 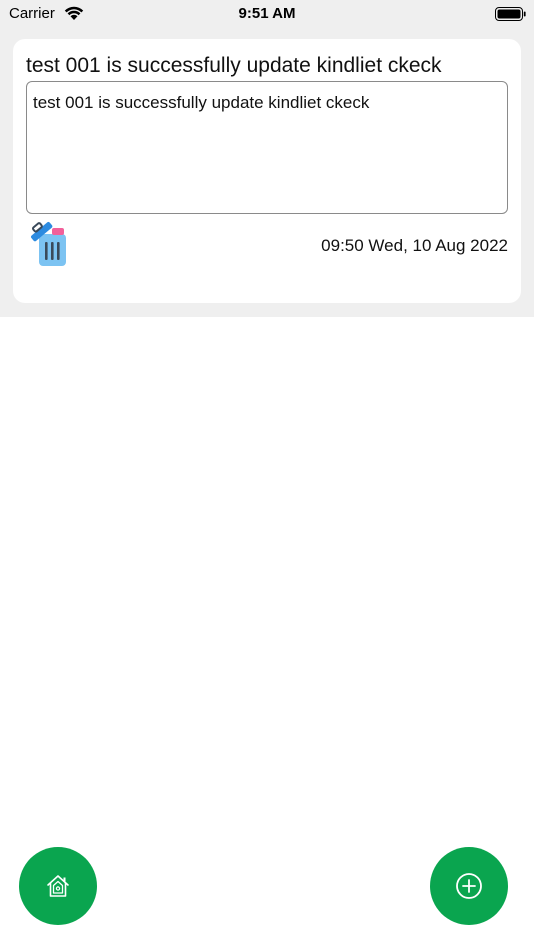 I want to click on add-note-button, so click(x=469, y=886).